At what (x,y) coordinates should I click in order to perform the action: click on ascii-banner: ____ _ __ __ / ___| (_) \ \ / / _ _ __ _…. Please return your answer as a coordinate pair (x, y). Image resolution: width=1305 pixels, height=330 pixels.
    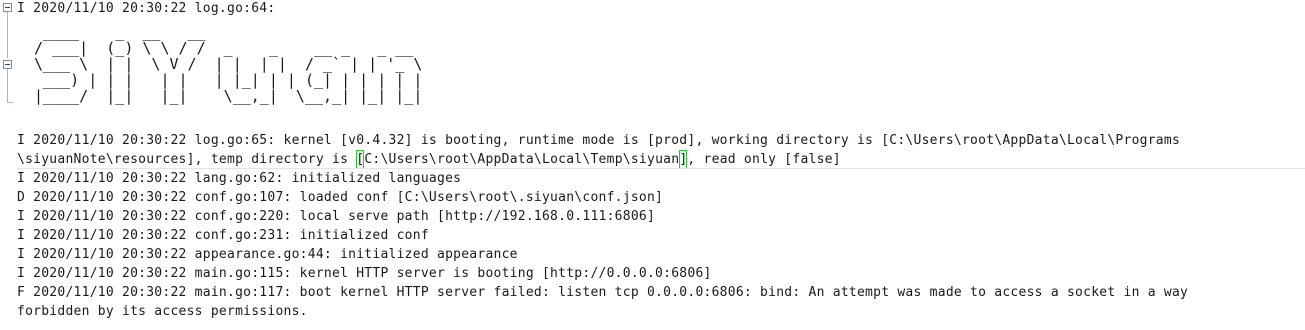
    Looking at the image, I should click on (228, 64).